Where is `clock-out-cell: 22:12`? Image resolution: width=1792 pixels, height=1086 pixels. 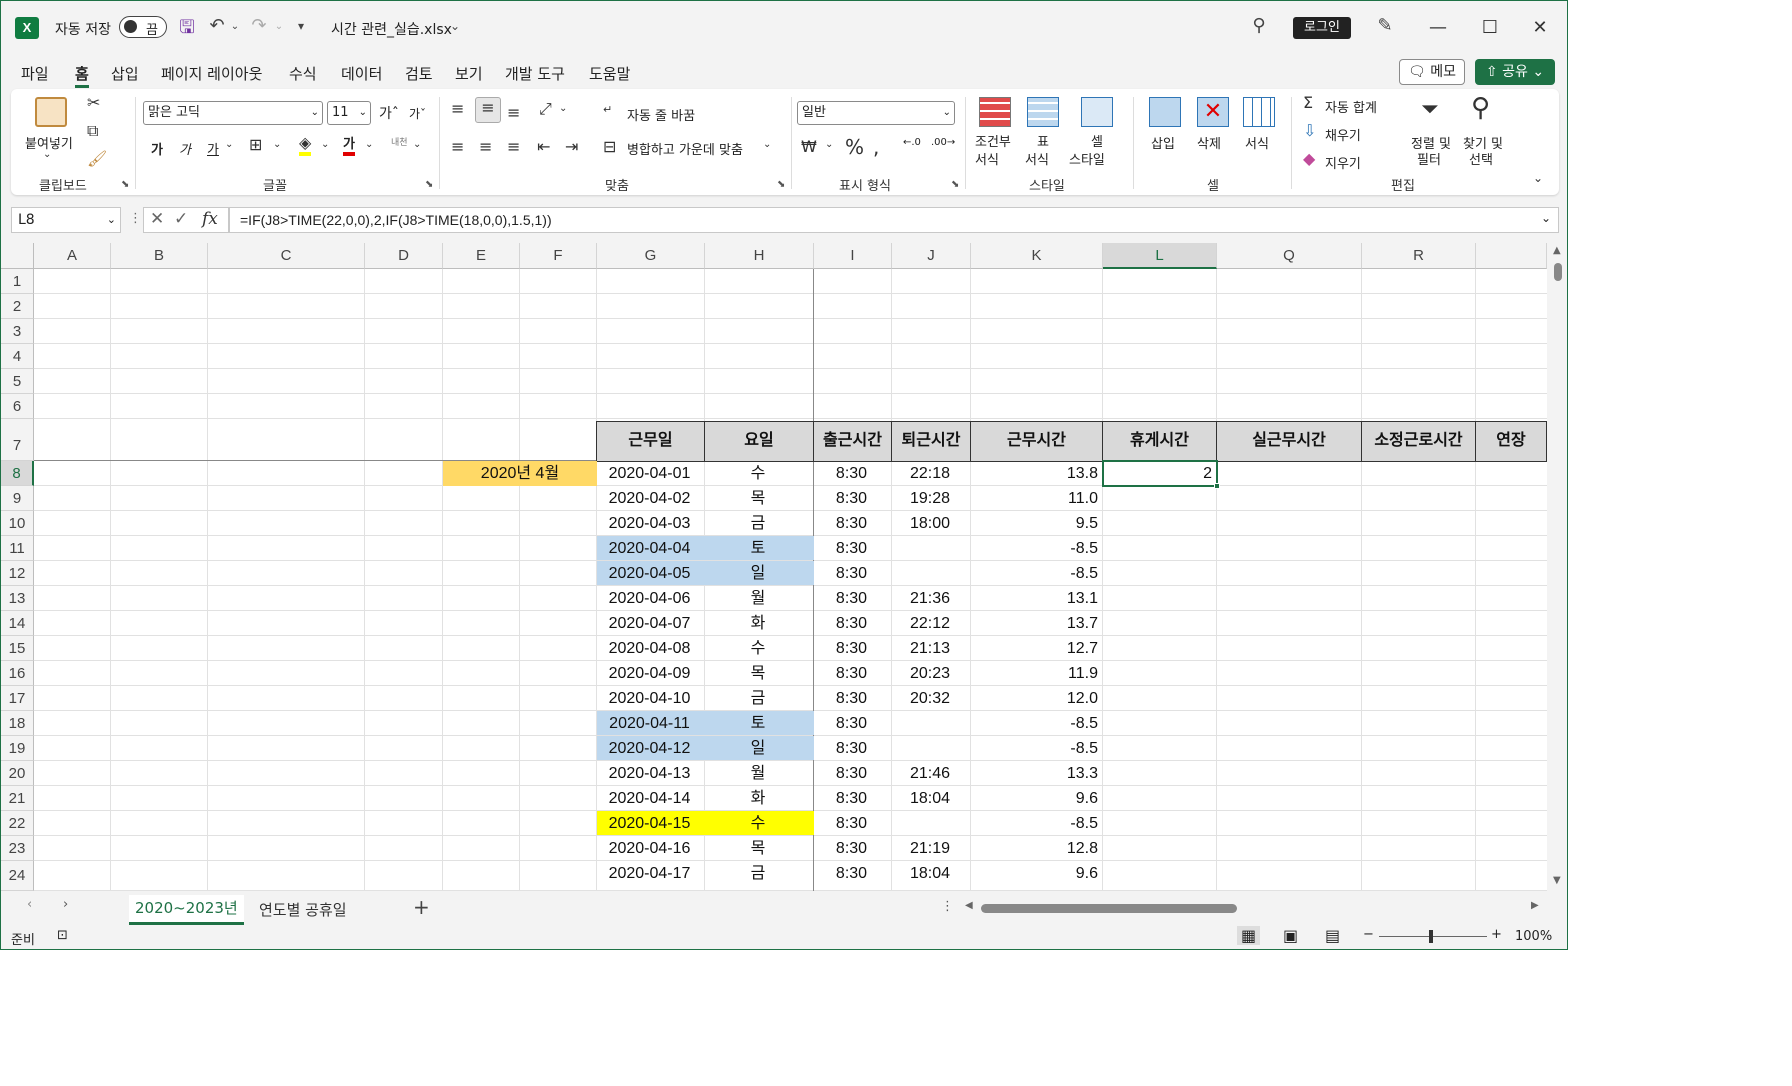 clock-out-cell: 22:12 is located at coordinates (930, 623).